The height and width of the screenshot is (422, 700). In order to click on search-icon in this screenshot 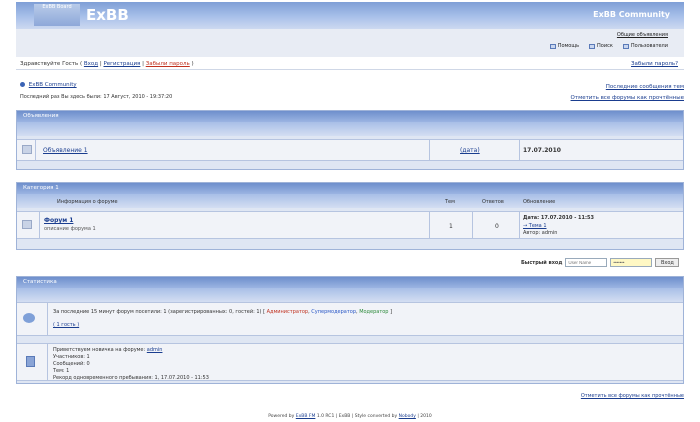, I will do `click(592, 46)`.